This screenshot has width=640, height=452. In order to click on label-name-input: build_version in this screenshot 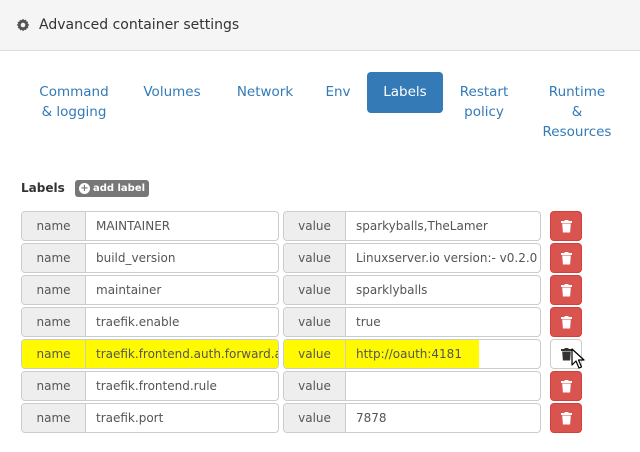, I will do `click(182, 258)`.